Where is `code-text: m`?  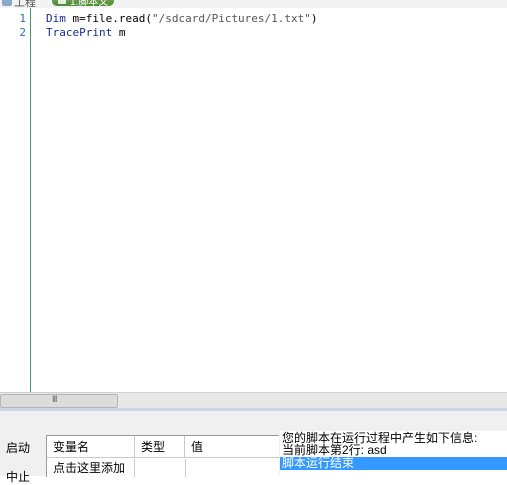
code-text: m is located at coordinates (119, 32).